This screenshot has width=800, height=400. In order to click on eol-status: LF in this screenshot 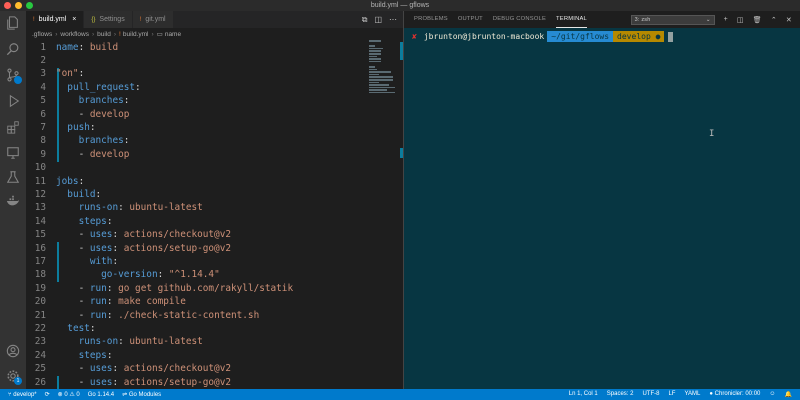, I will do `click(671, 394)`.